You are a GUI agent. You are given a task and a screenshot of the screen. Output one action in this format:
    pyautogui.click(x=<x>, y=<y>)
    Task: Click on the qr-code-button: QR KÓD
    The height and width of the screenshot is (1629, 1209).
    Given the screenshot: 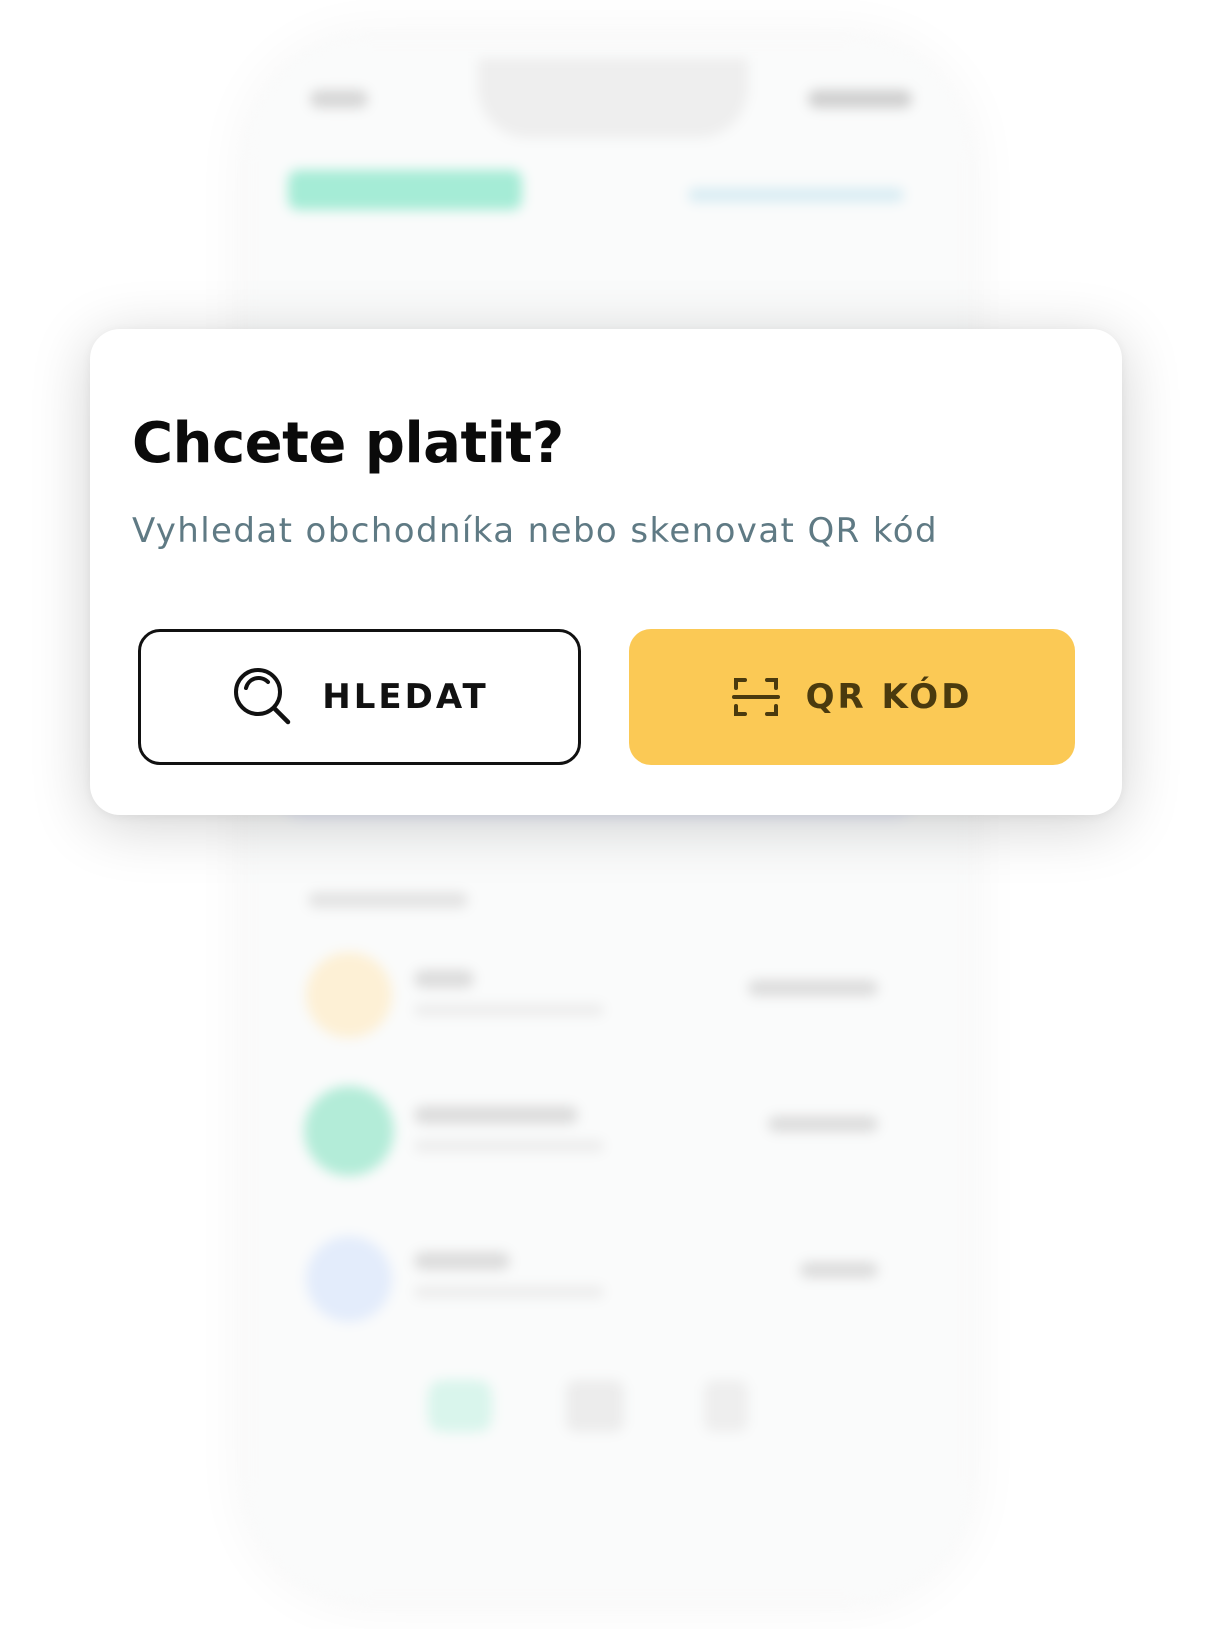 What is the action you would take?
    pyautogui.click(x=852, y=697)
    